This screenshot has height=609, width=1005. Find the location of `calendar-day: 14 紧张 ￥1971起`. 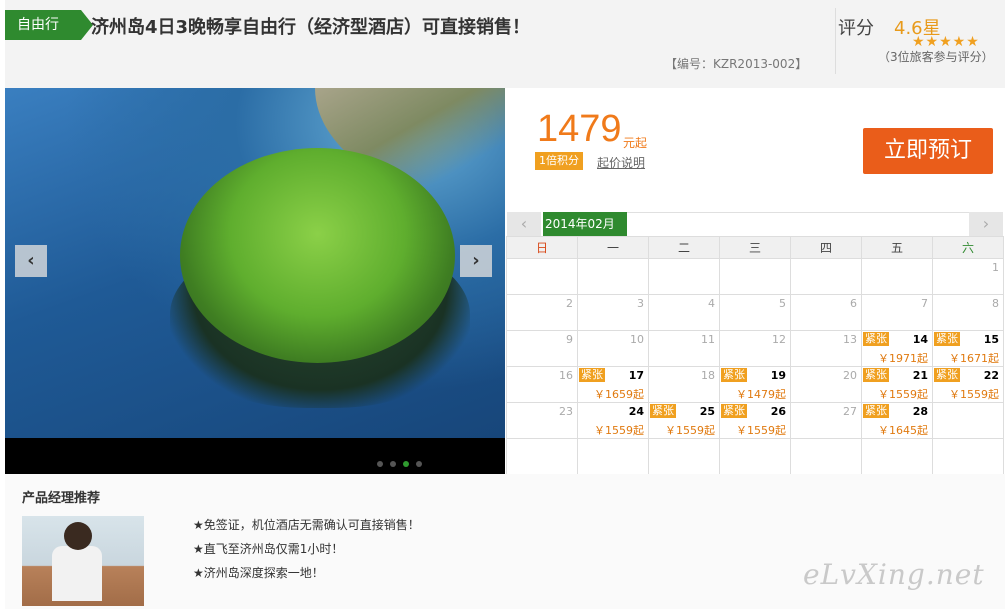

calendar-day: 14 紧张 ￥1971起 is located at coordinates (897, 348).